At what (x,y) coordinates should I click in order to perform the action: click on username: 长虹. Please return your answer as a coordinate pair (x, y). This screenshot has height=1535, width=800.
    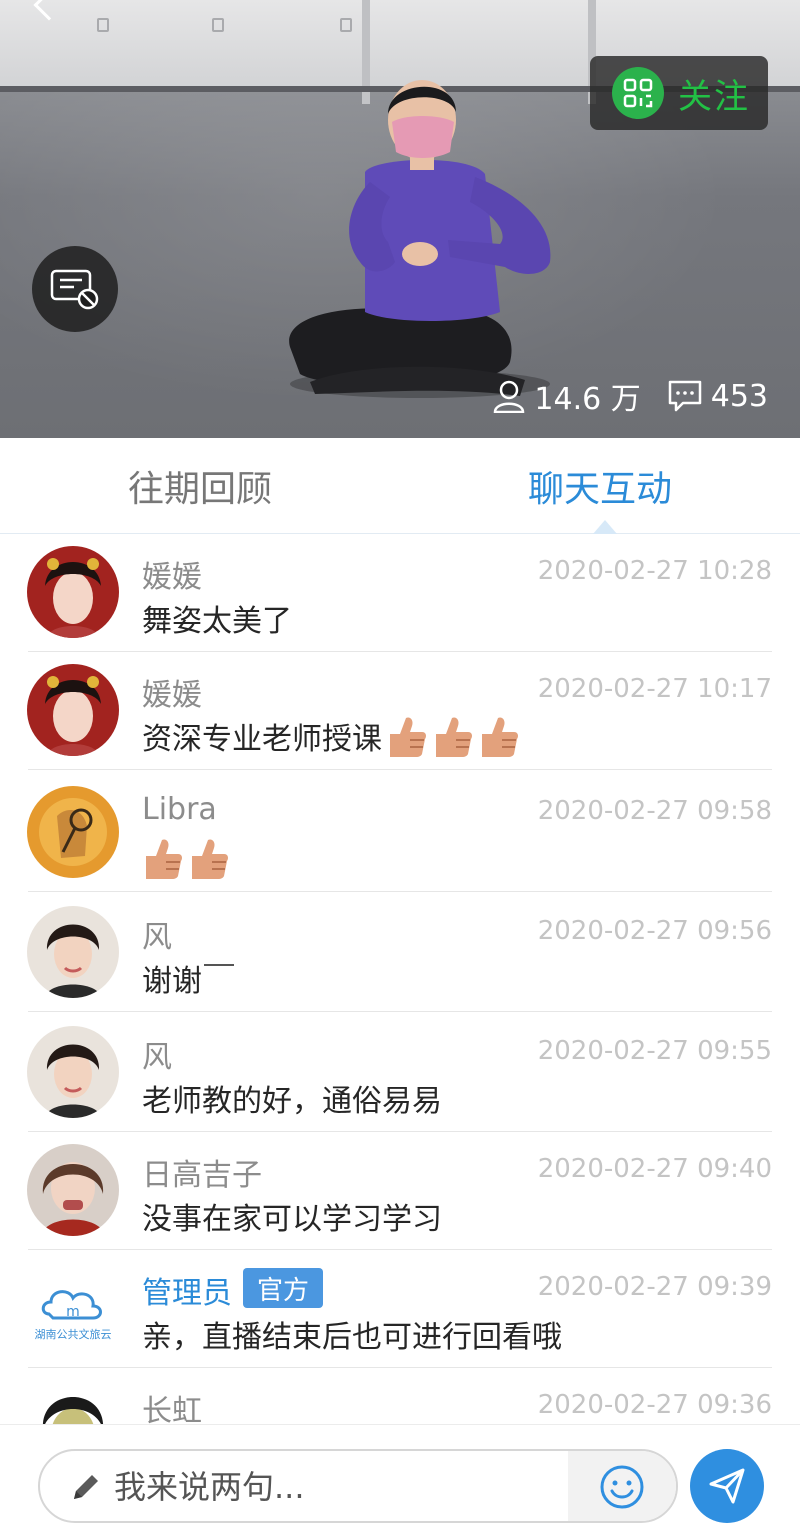
    Looking at the image, I should click on (172, 1409).